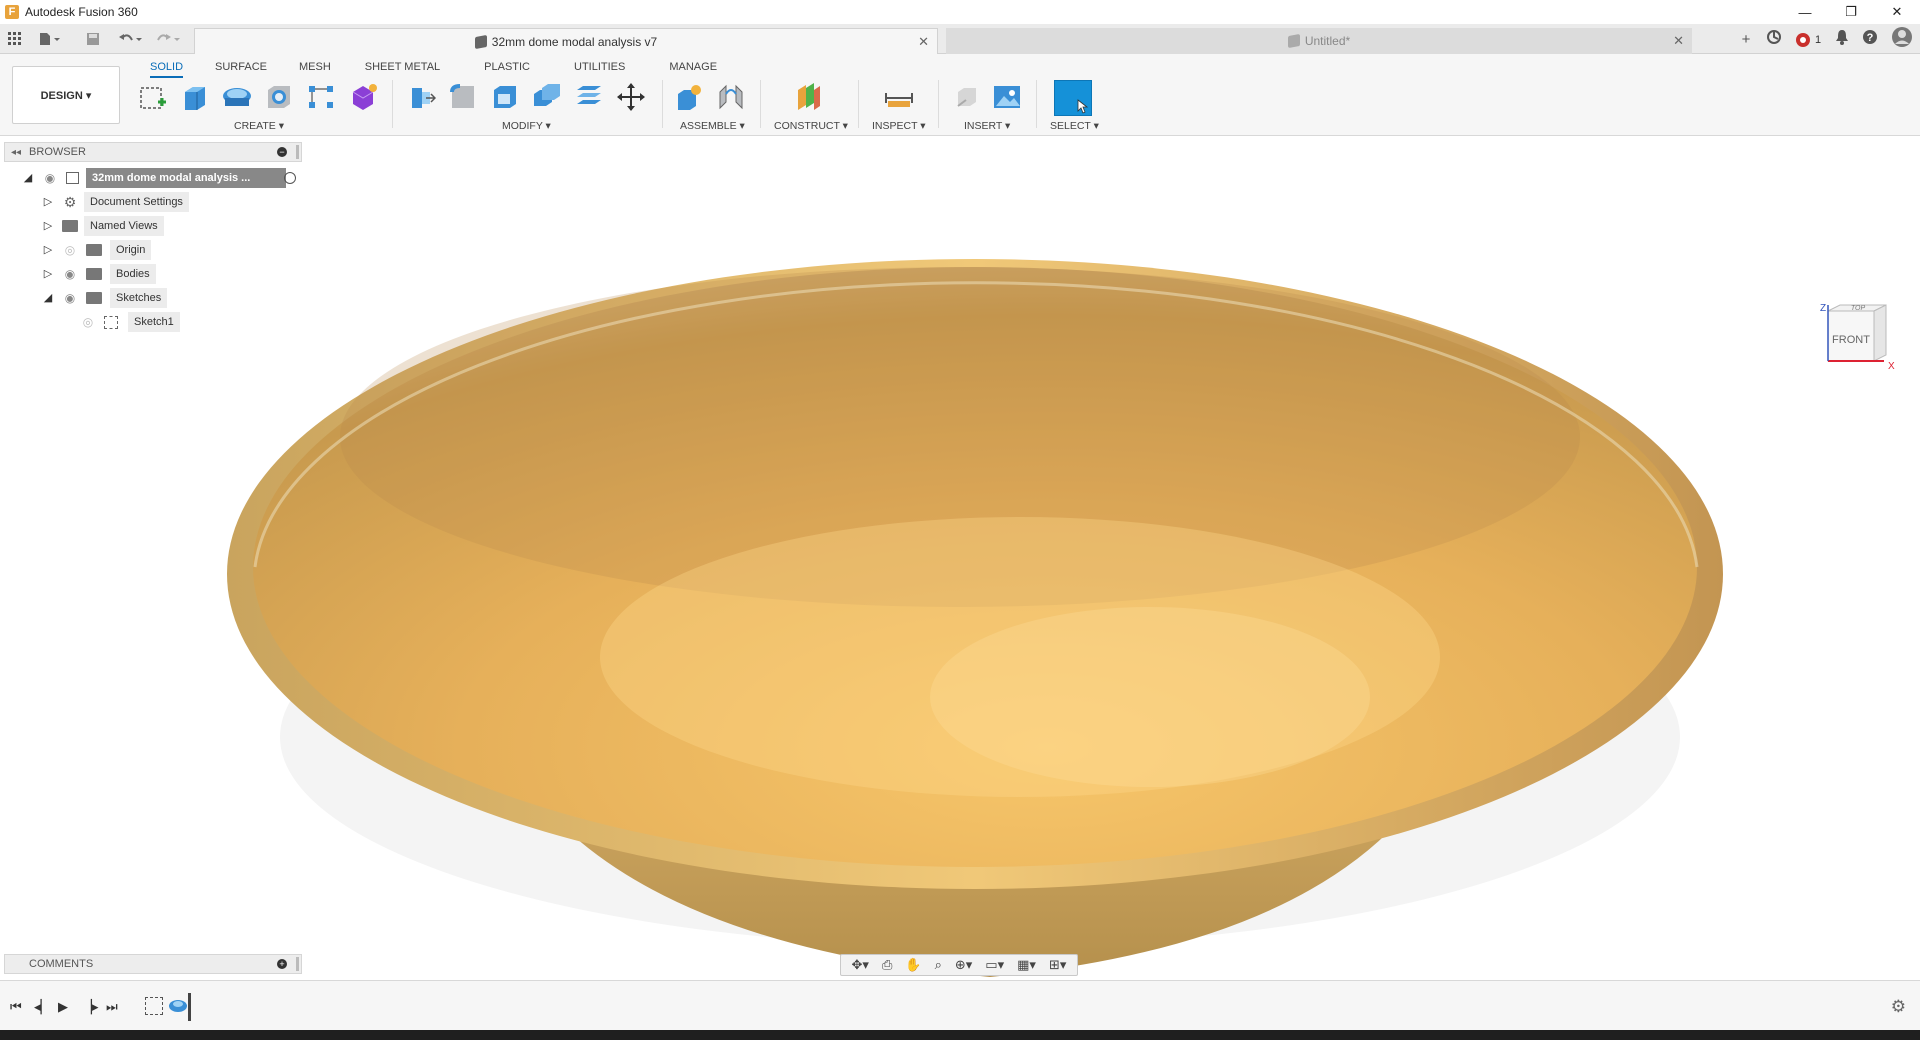  What do you see at coordinates (153, 97) in the screenshot?
I see `create-sketch-icon` at bounding box center [153, 97].